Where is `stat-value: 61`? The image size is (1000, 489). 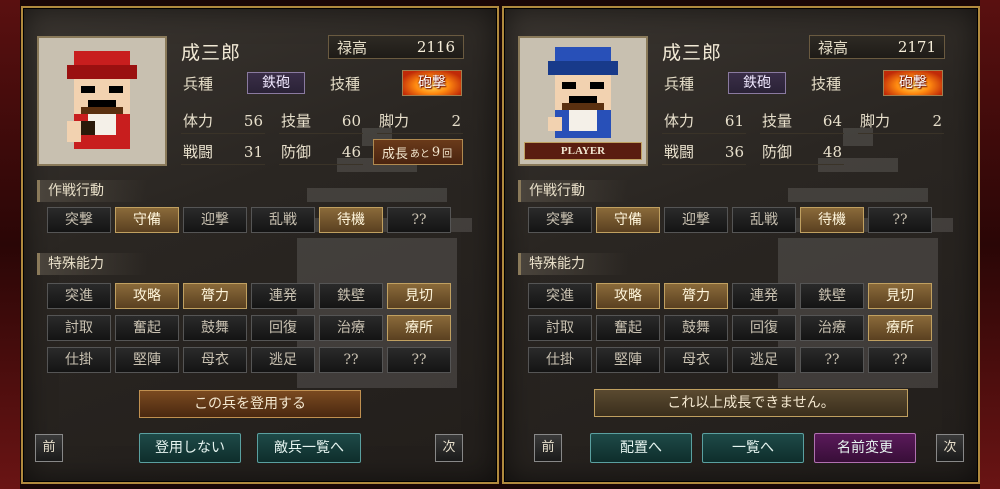
stat-value: 61 is located at coordinates (734, 120).